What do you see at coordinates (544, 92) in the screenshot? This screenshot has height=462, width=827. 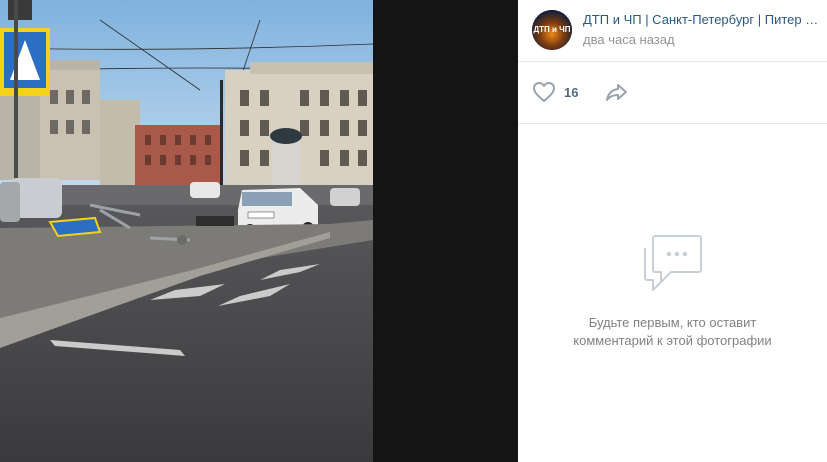 I see `heart-icon` at bounding box center [544, 92].